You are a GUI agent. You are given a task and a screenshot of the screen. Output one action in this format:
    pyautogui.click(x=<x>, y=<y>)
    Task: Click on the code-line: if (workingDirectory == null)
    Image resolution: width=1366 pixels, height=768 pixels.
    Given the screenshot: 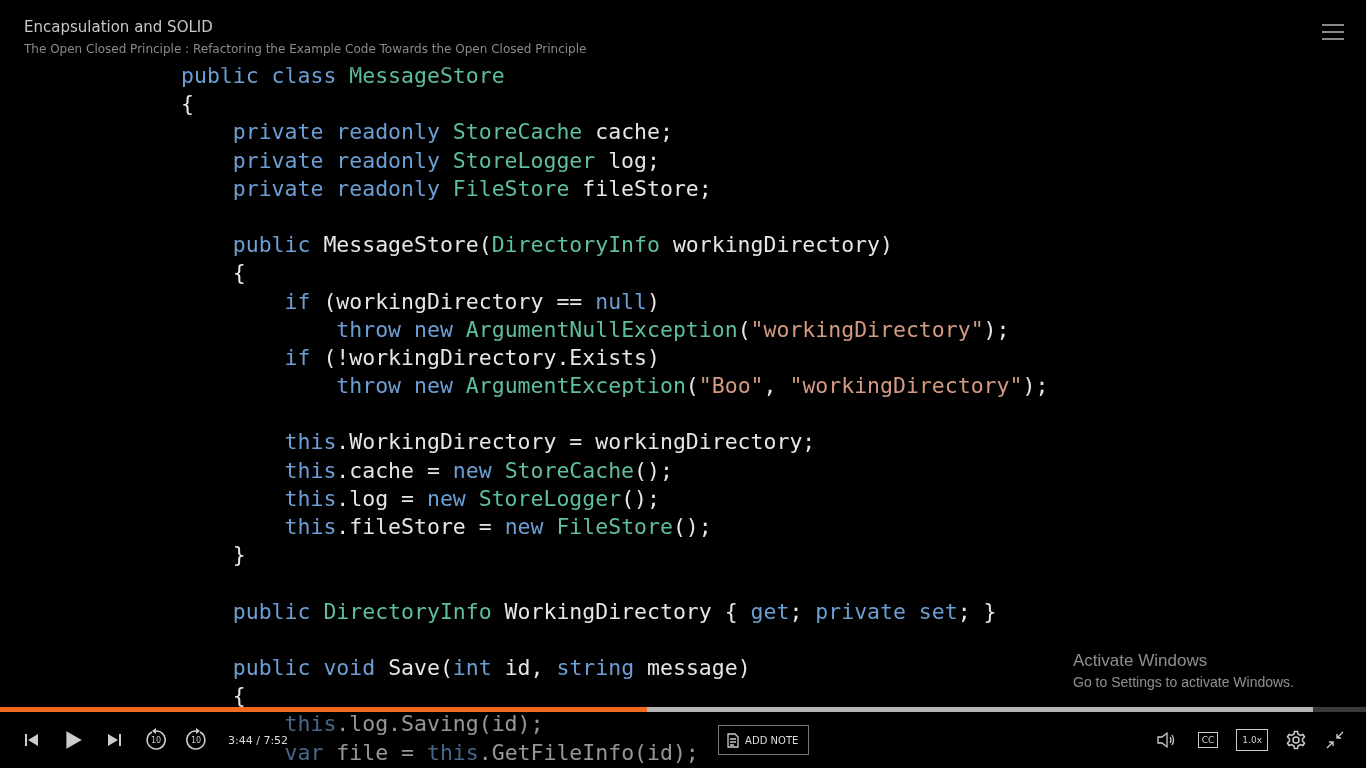 What is the action you would take?
    pyautogui.click(x=472, y=301)
    